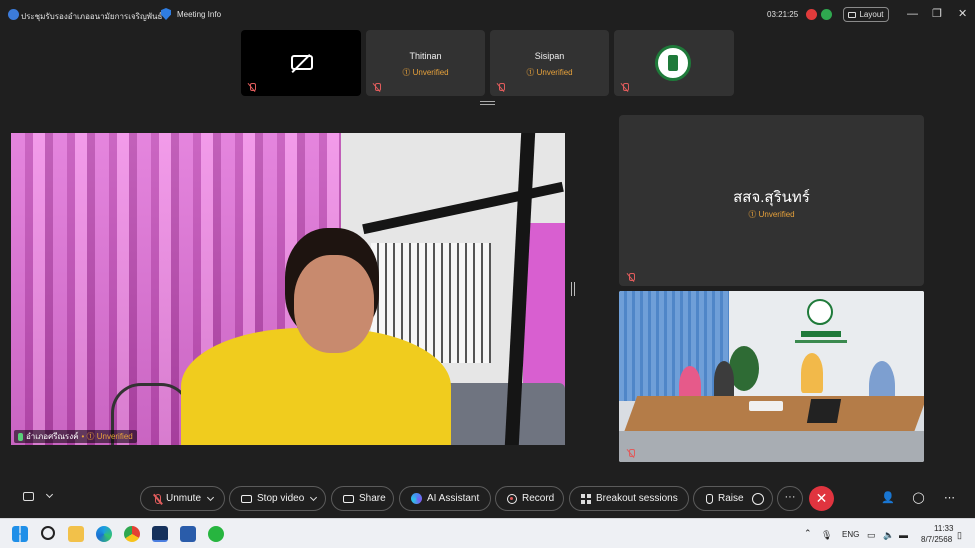 The image size is (975, 548). What do you see at coordinates (348, 498) in the screenshot?
I see `share-screen-icon` at bounding box center [348, 498].